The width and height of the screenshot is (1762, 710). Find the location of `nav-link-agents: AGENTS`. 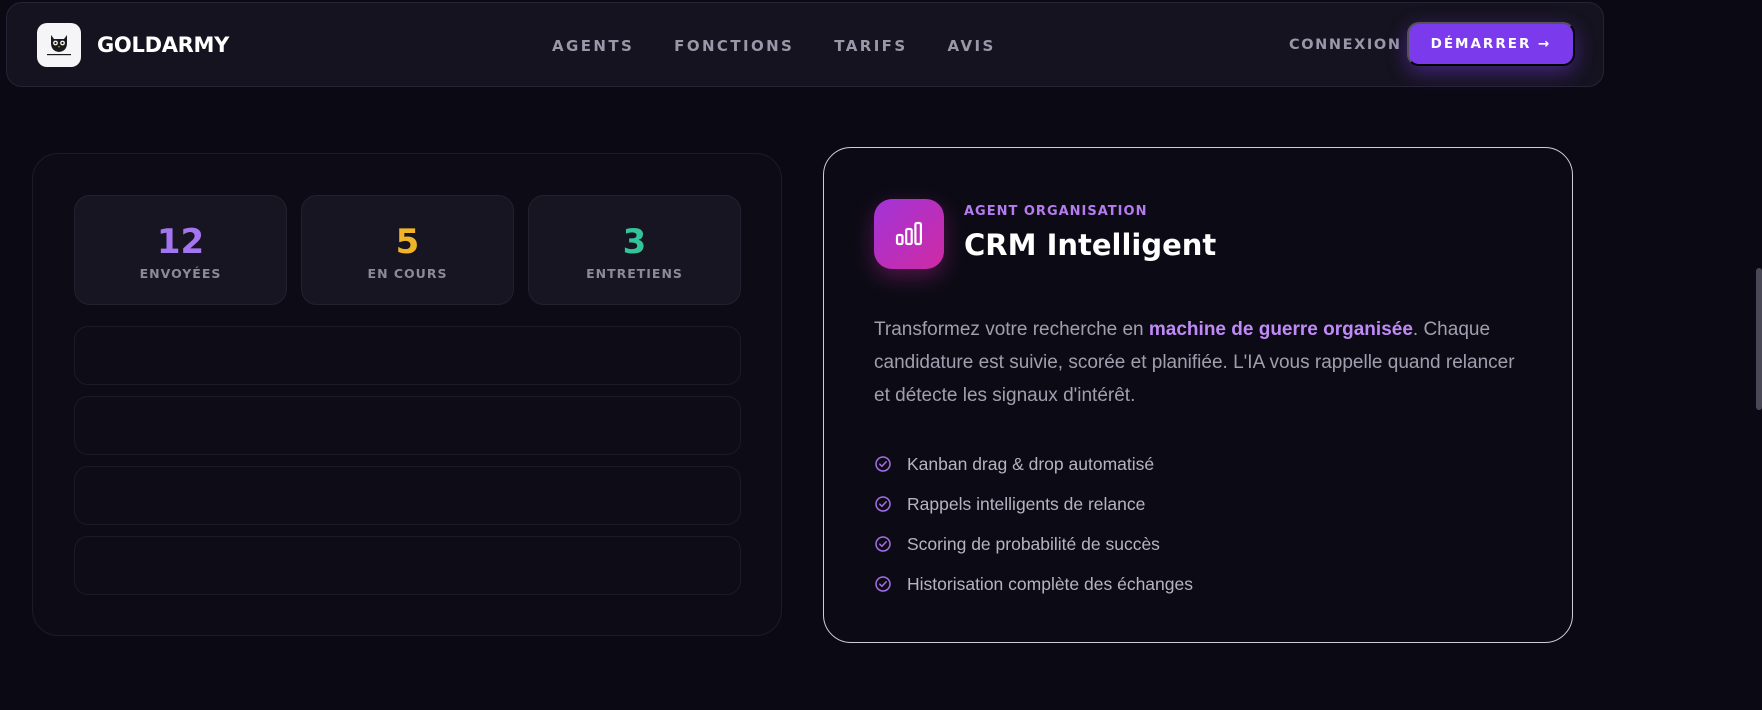

nav-link-agents: AGENTS is located at coordinates (593, 46).